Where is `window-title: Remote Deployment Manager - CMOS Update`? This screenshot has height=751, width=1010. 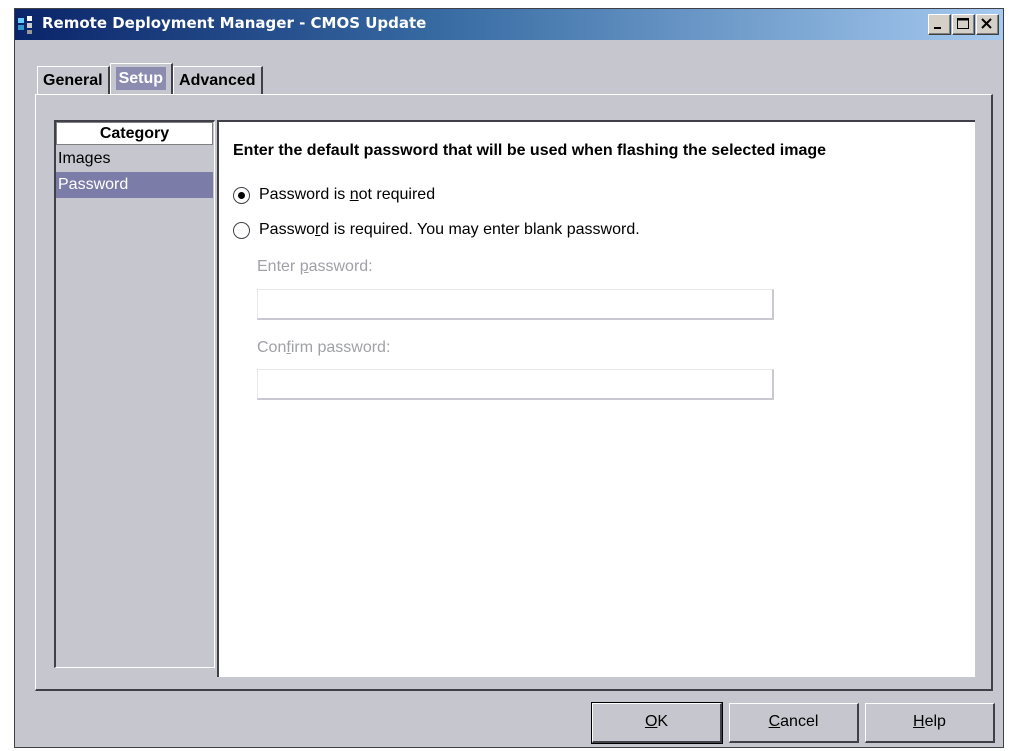
window-title: Remote Deployment Manager - CMOS Update is located at coordinates (234, 23).